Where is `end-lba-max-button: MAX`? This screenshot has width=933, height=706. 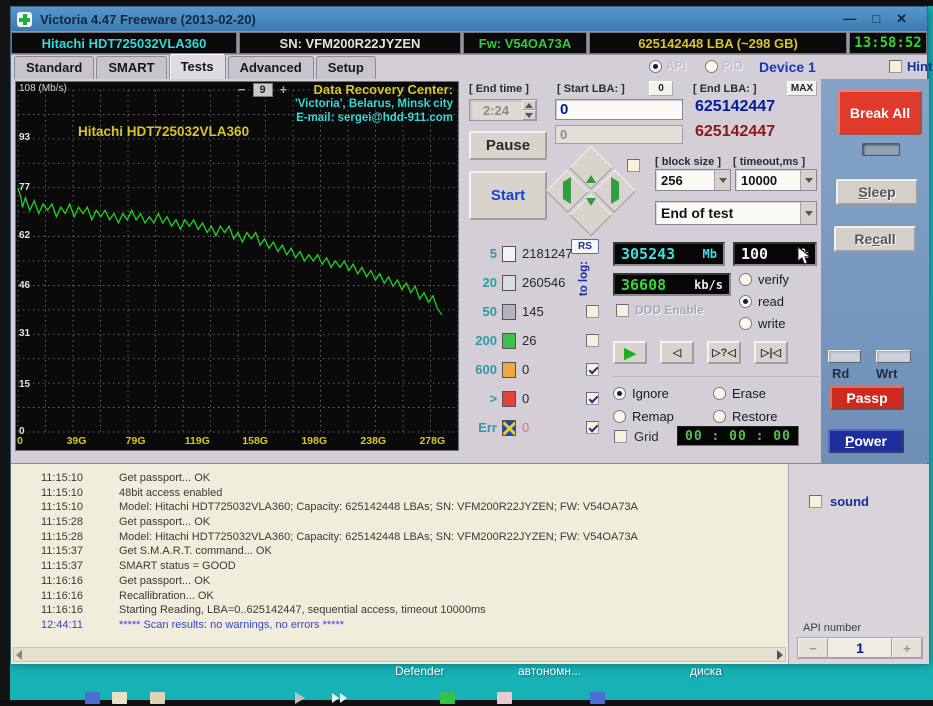
end-lba-max-button: MAX is located at coordinates (802, 88).